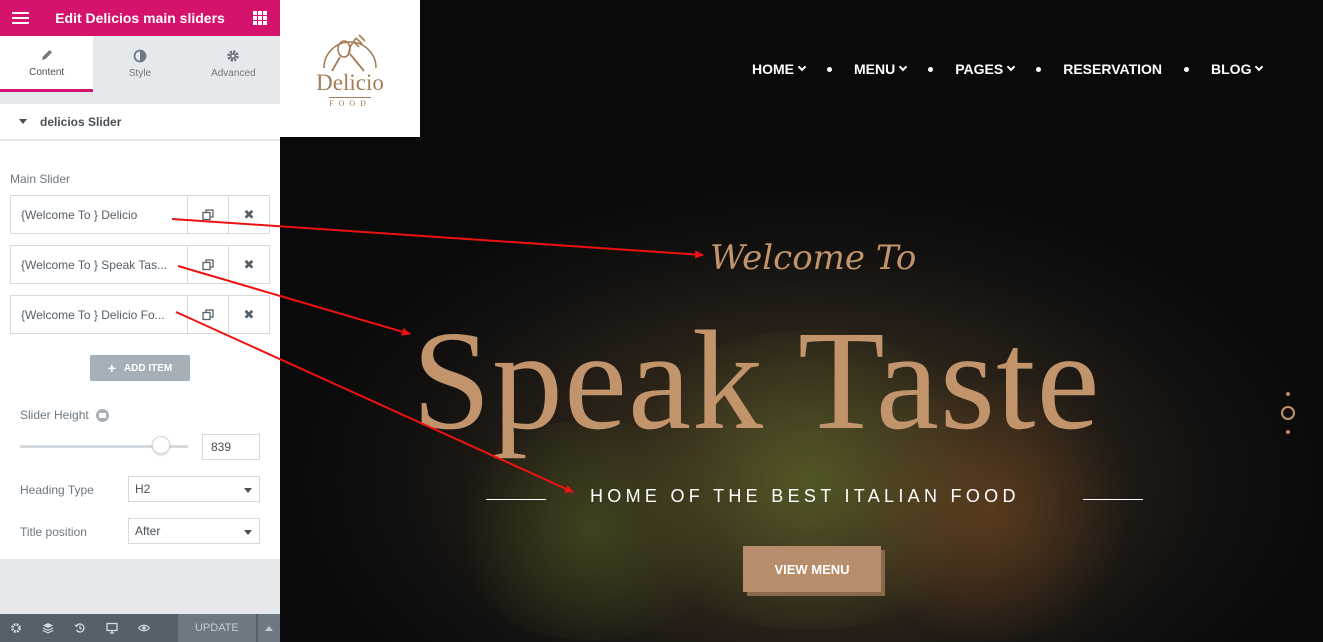 Image resolution: width=1323 pixels, height=642 pixels. Describe the element at coordinates (260, 18) in the screenshot. I see `widgets-grid-icon` at that location.